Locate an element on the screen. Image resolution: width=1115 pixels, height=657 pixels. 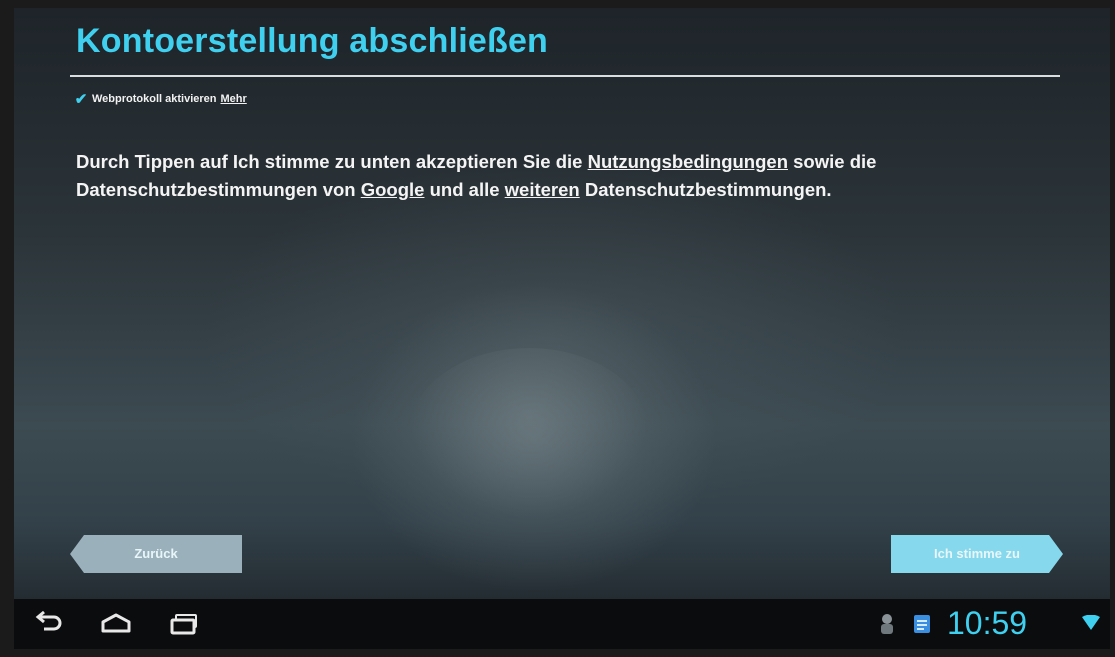
title-divider is located at coordinates (565, 76).